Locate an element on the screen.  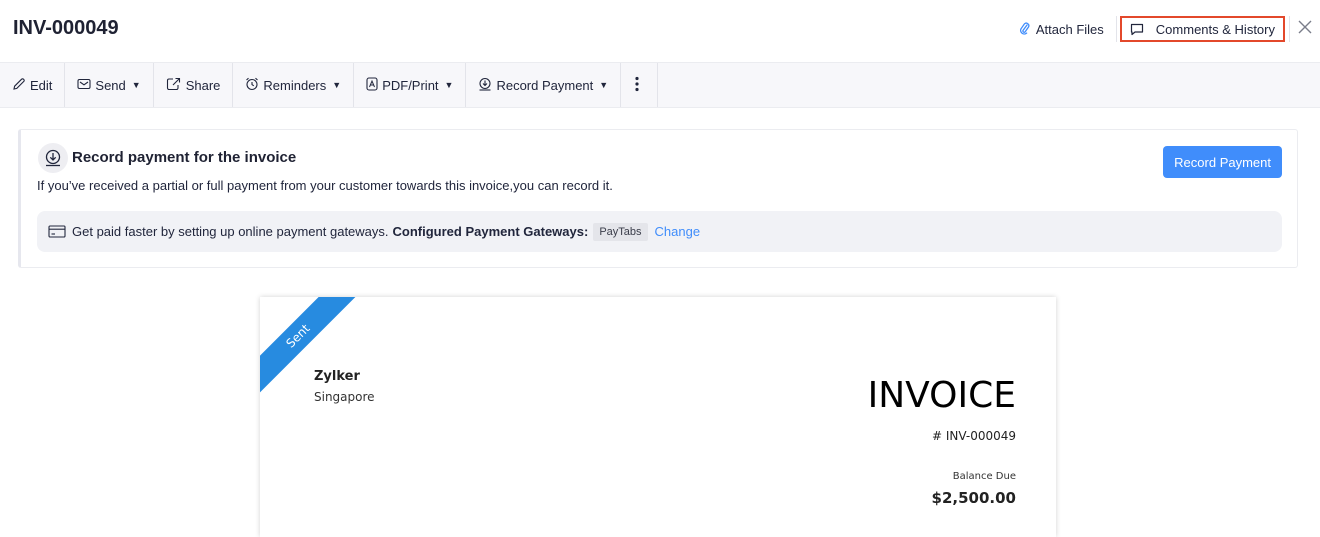
divider is located at coordinates (1289, 29).